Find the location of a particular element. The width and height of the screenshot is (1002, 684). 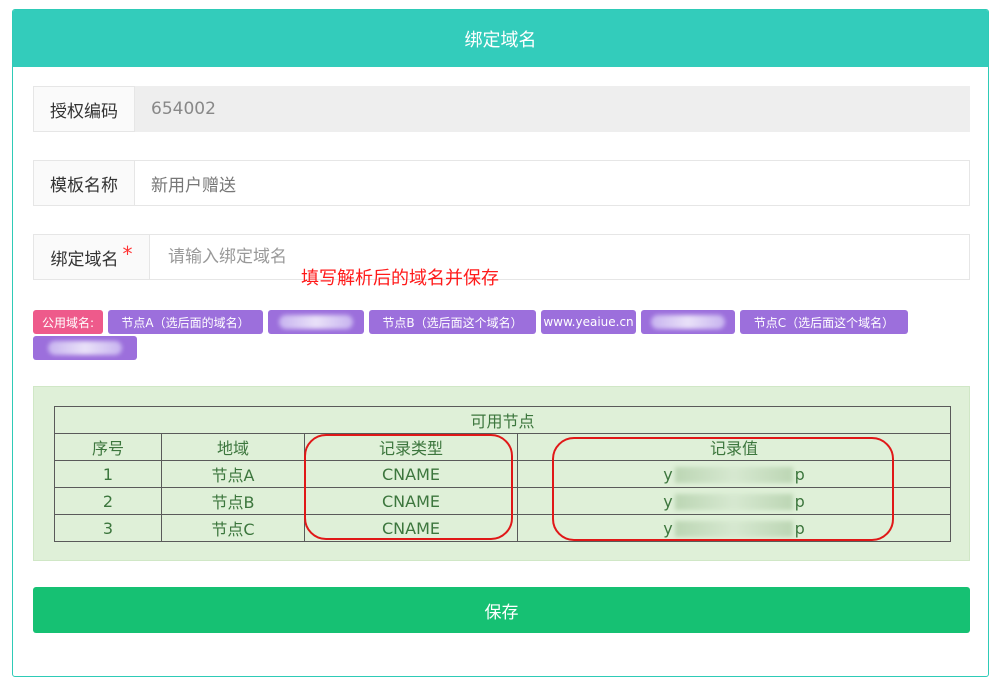

header-region: 地域 is located at coordinates (233, 447).